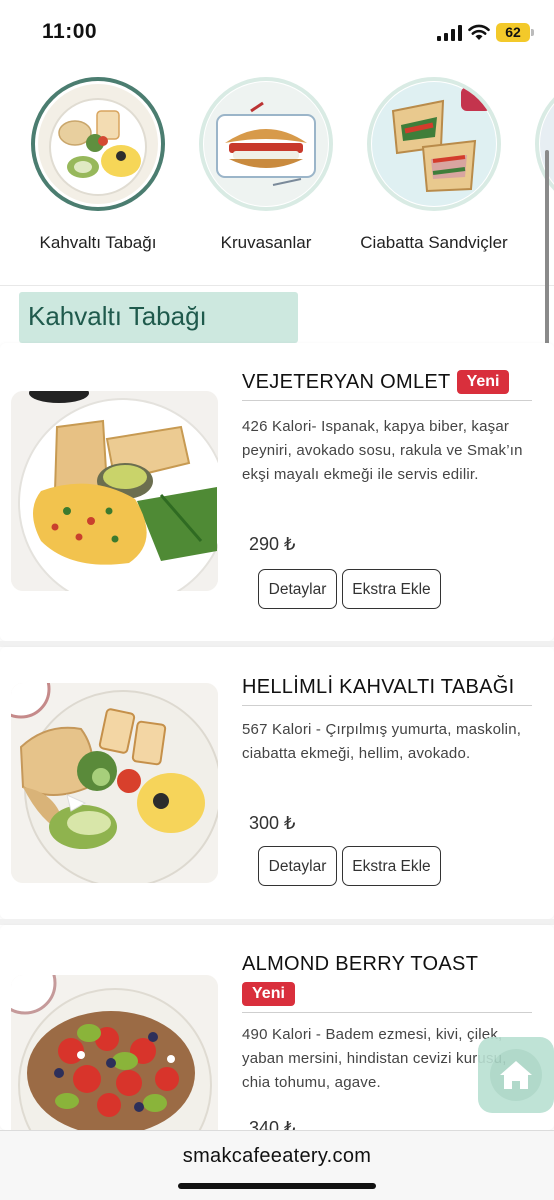  I want to click on battery-cap, so click(532, 32).